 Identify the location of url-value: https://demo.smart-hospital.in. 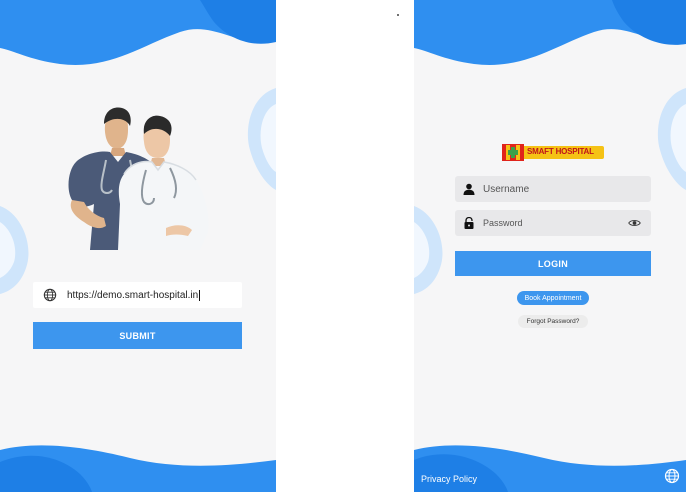
(133, 295).